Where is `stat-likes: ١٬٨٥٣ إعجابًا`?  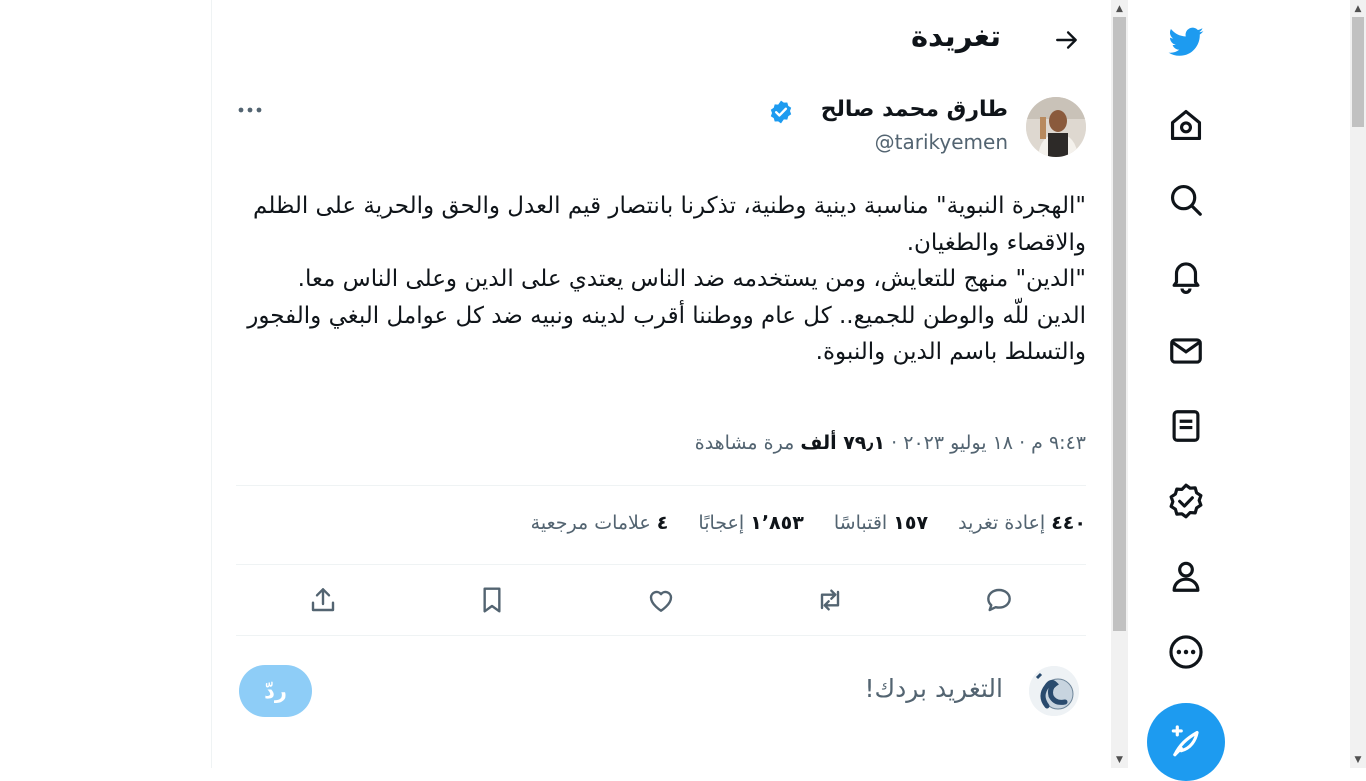 stat-likes: ١٬٨٥٣ إعجابًا is located at coordinates (750, 523).